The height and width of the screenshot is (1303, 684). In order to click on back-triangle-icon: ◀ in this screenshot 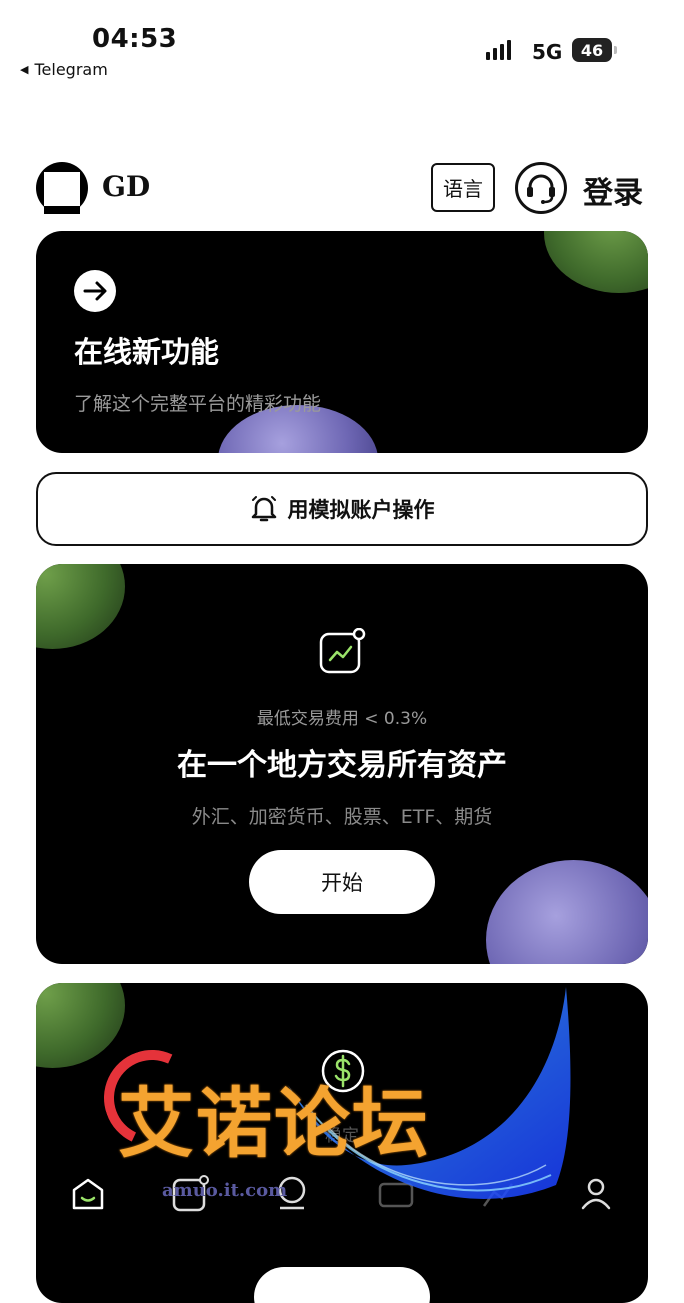, I will do `click(24, 69)`.